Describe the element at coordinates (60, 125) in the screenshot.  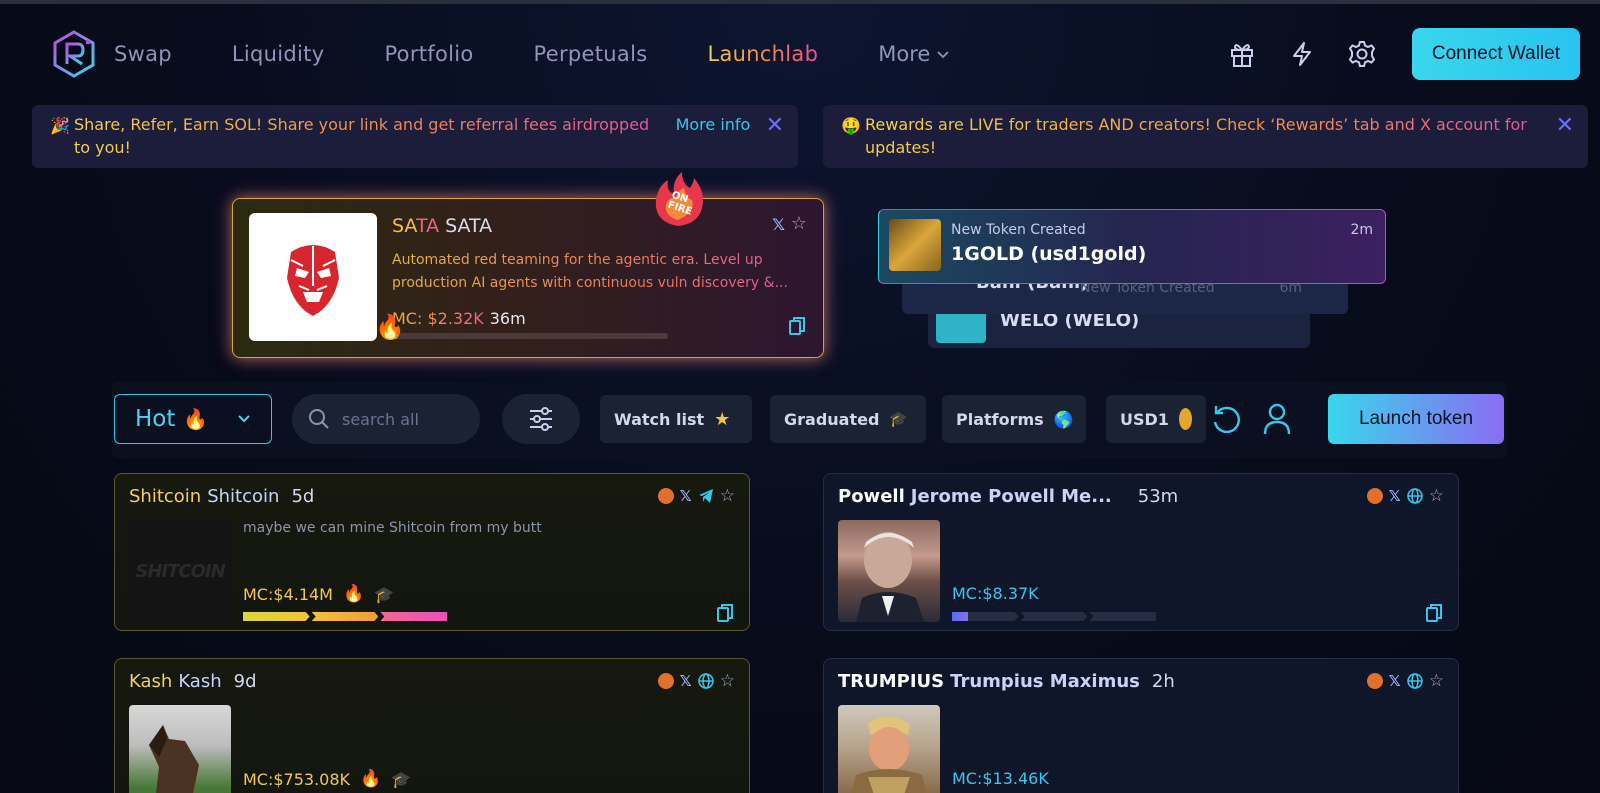
I see `party-icon: 🎉` at that location.